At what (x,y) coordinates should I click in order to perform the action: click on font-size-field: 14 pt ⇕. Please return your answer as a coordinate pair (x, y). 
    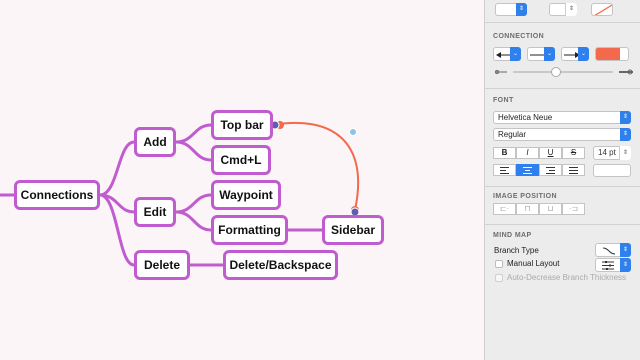
    Looking at the image, I should click on (612, 153).